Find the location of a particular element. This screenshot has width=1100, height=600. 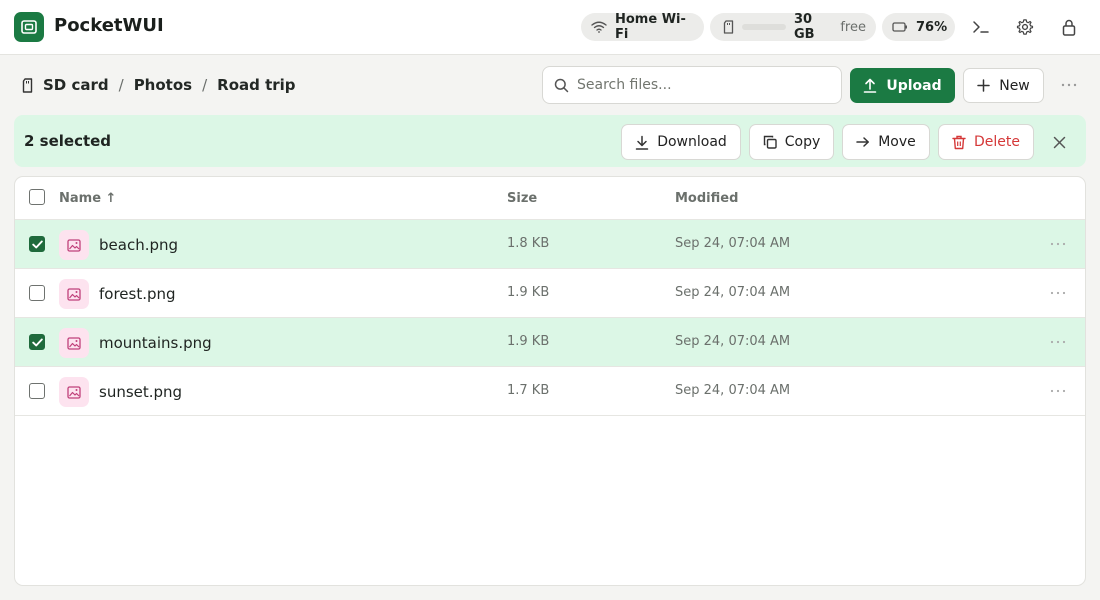

battery-icon is located at coordinates (900, 27).